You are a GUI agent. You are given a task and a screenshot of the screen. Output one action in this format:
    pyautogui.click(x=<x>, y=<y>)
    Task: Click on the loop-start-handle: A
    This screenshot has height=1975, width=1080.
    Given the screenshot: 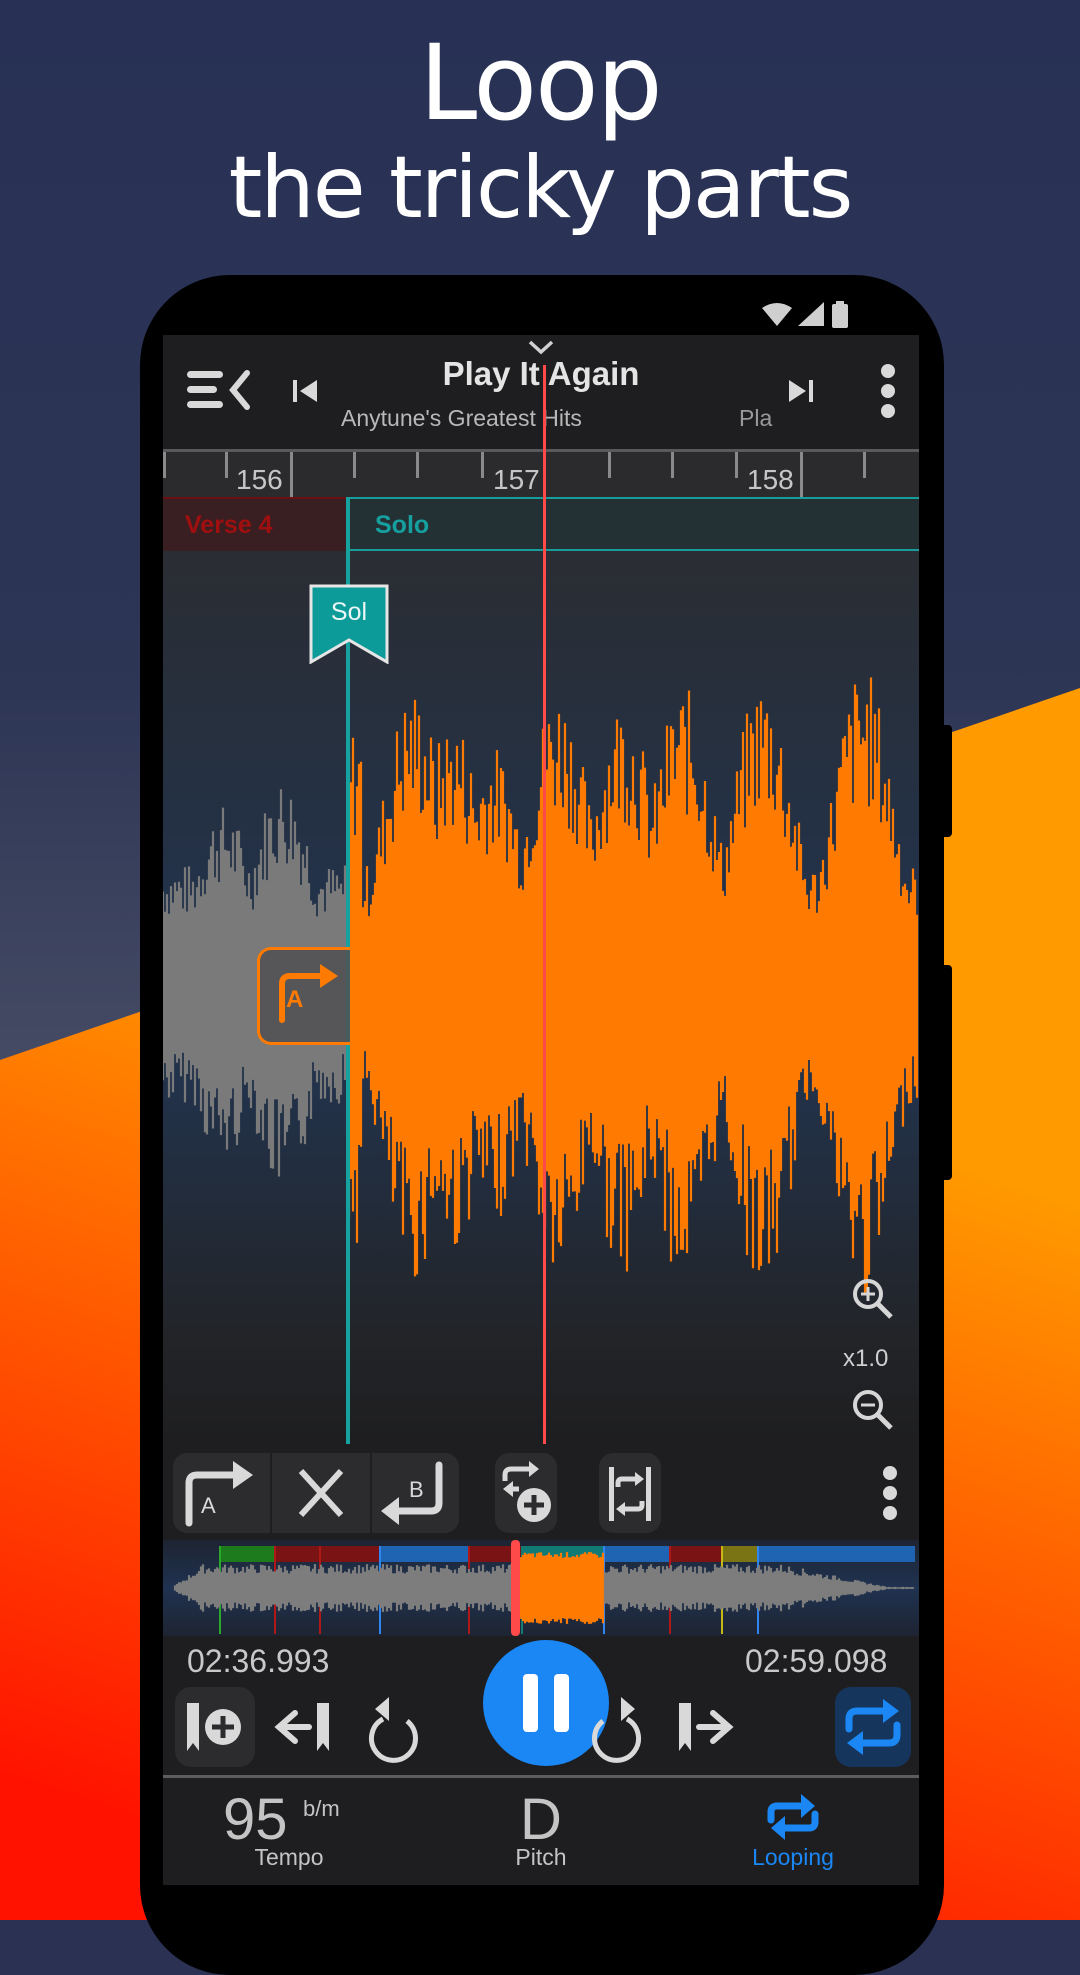 What is the action you would take?
    pyautogui.click(x=303, y=996)
    